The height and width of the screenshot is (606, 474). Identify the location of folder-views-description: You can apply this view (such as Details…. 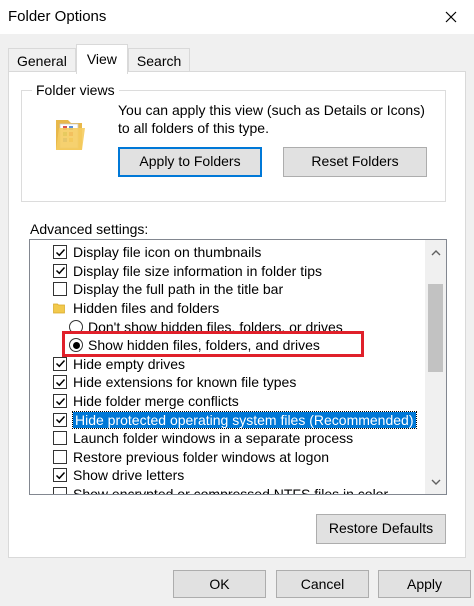
(271, 119).